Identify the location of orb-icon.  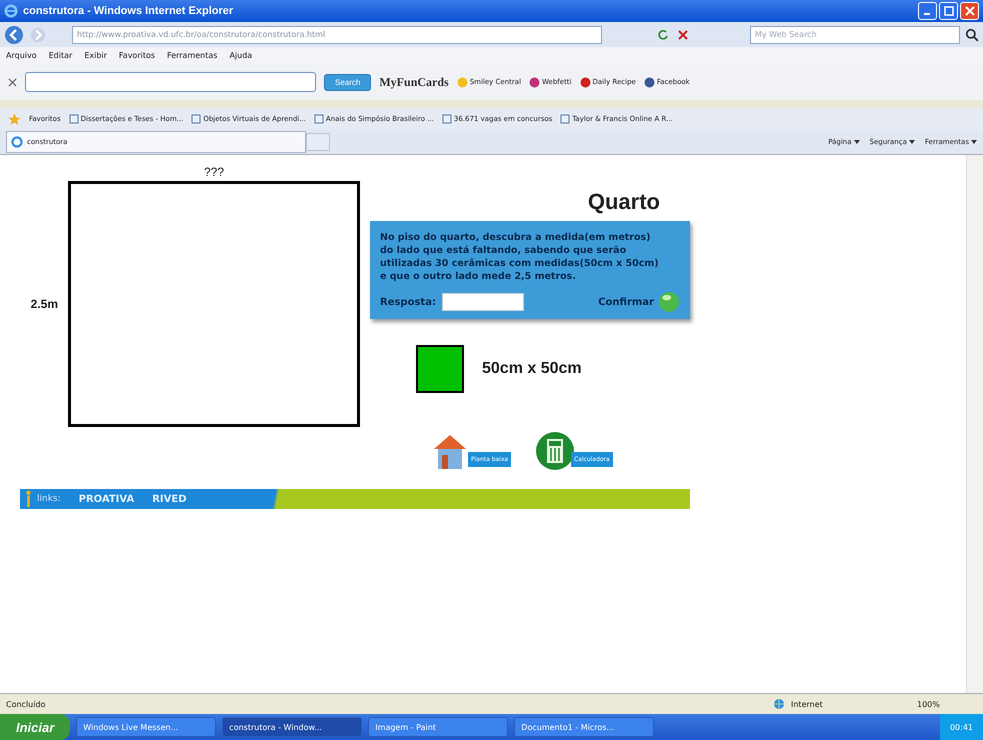
(669, 302).